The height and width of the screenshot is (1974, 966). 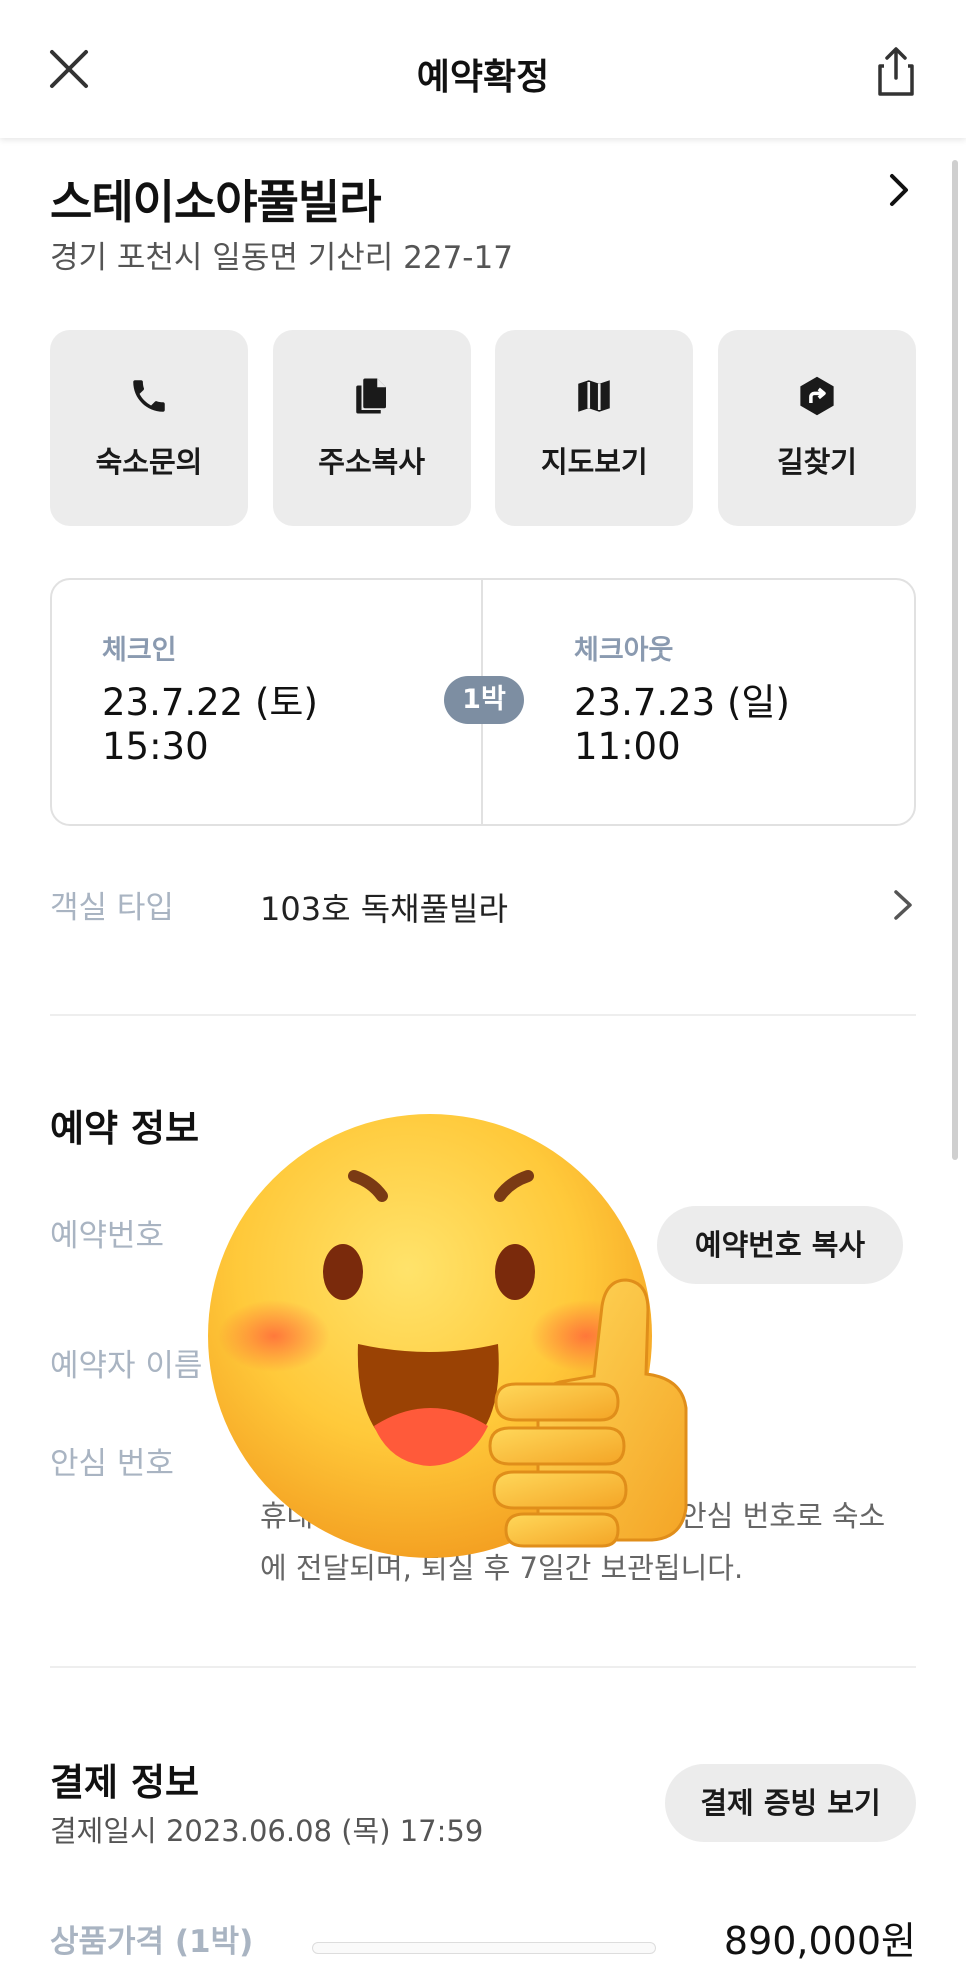 What do you see at coordinates (267, 1831) in the screenshot?
I see `payment-date: 결제일시 2023.06.08 (목) 17:59` at bounding box center [267, 1831].